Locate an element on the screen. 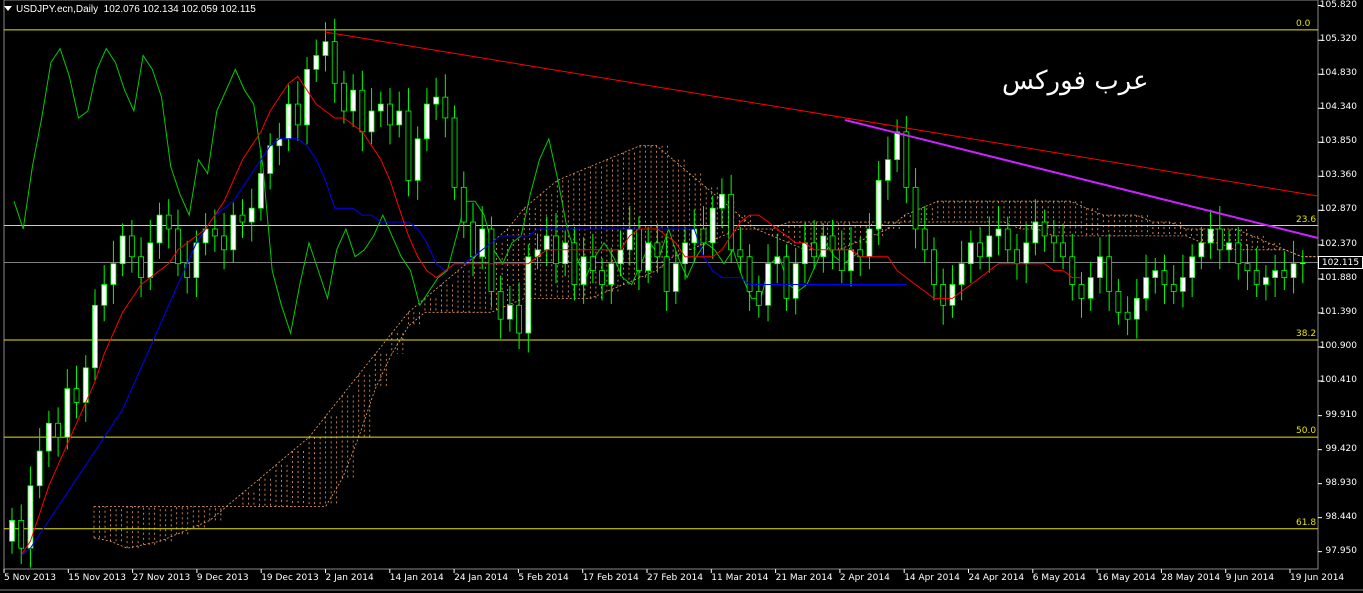 The image size is (1363, 593). symbol-label: USDJPY.ecn,Daily is located at coordinates (57, 9).